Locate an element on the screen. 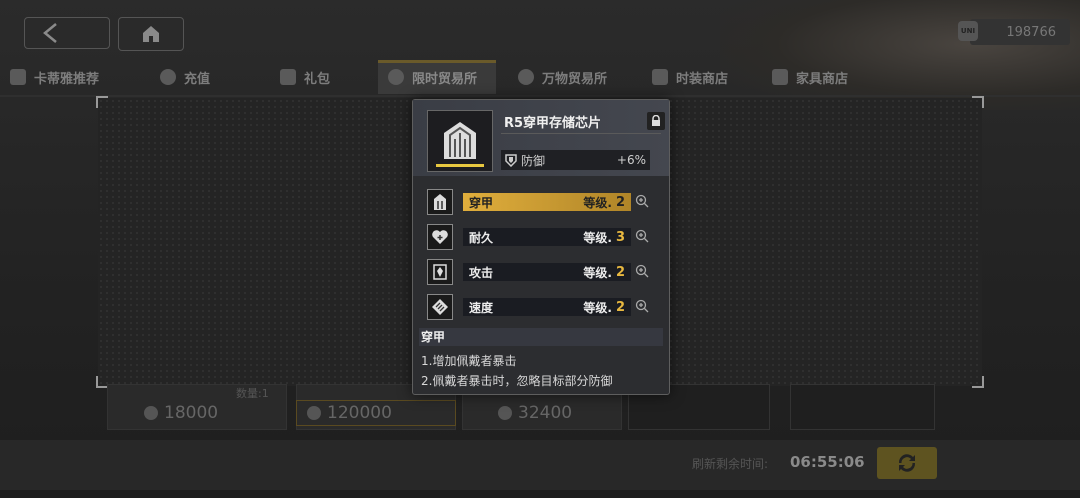 This screenshot has height=498, width=1080. skill-level: 3 is located at coordinates (620, 237).